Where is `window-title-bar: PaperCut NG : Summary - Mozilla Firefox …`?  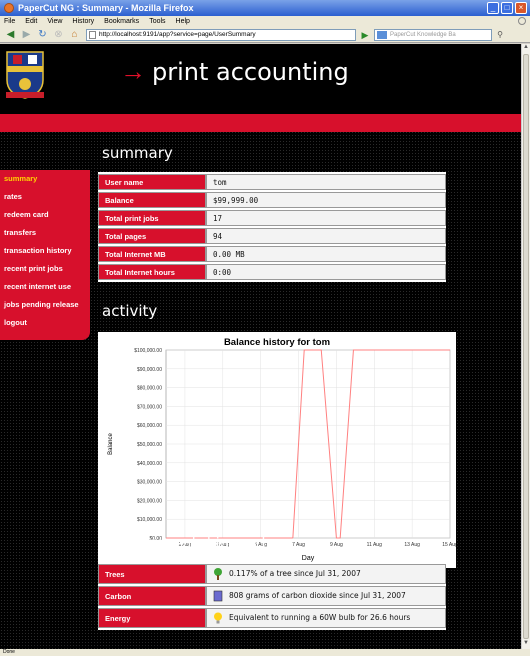 window-title-bar: PaperCut NG : Summary - Mozilla Firefox … is located at coordinates (265, 8).